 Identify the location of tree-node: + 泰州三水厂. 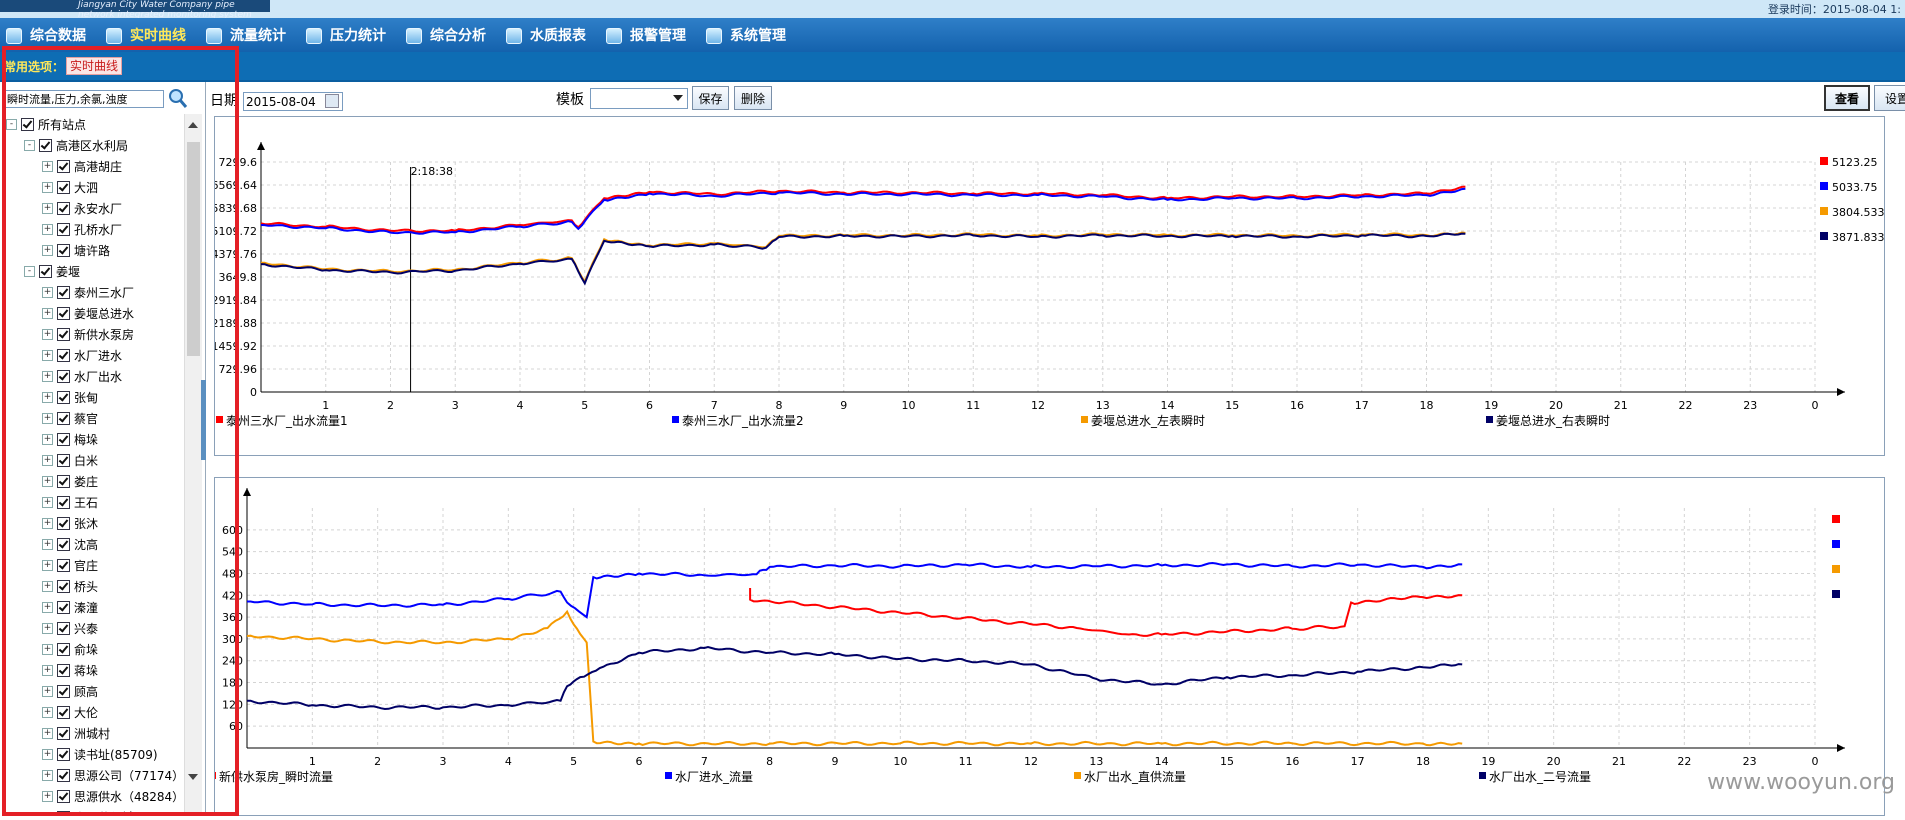
(88, 292).